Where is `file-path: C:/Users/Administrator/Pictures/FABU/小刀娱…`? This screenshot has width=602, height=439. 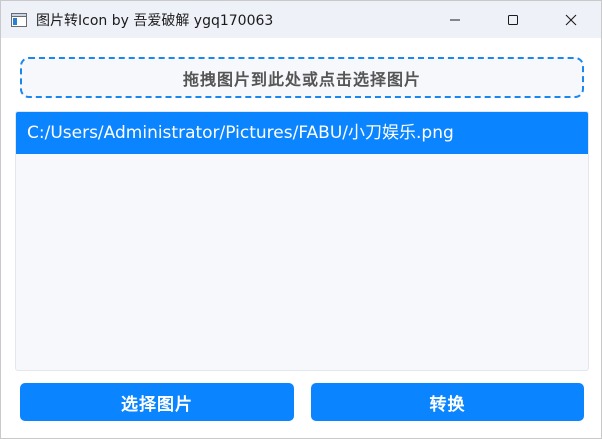 file-path: C:/Users/Administrator/Pictures/FABU/小刀娱… is located at coordinates (240, 133).